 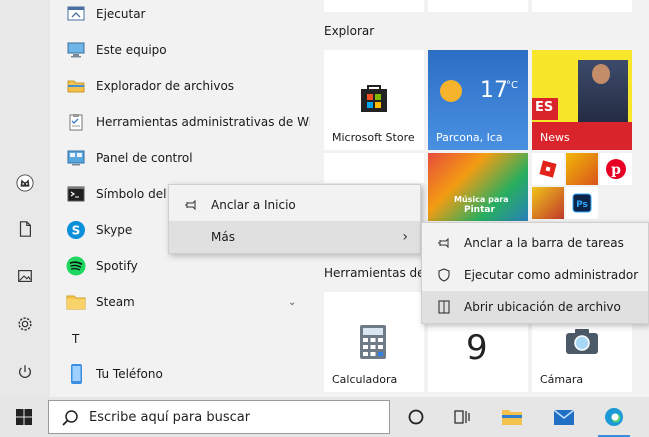 I want to click on skype-icon: S, so click(x=76, y=230).